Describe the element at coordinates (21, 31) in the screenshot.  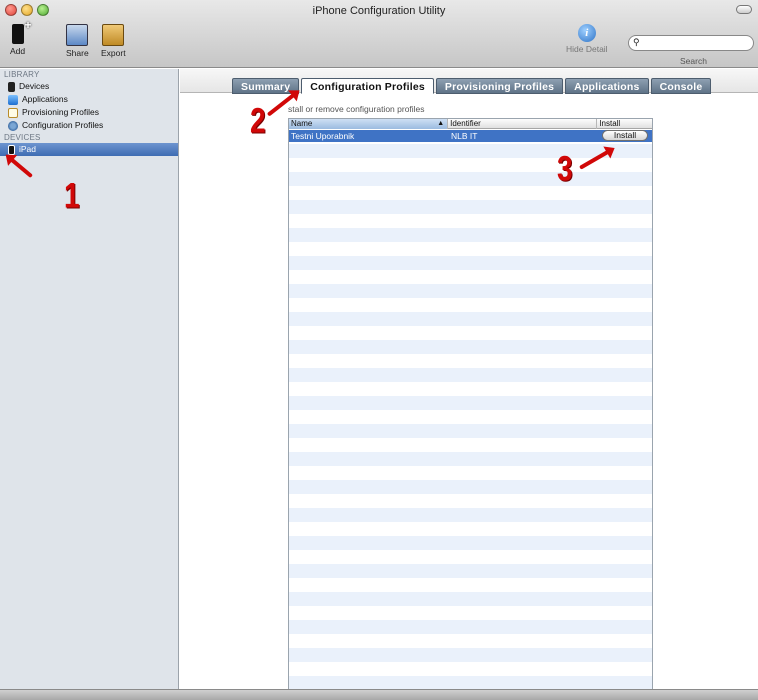
I see `add-device-icon` at that location.